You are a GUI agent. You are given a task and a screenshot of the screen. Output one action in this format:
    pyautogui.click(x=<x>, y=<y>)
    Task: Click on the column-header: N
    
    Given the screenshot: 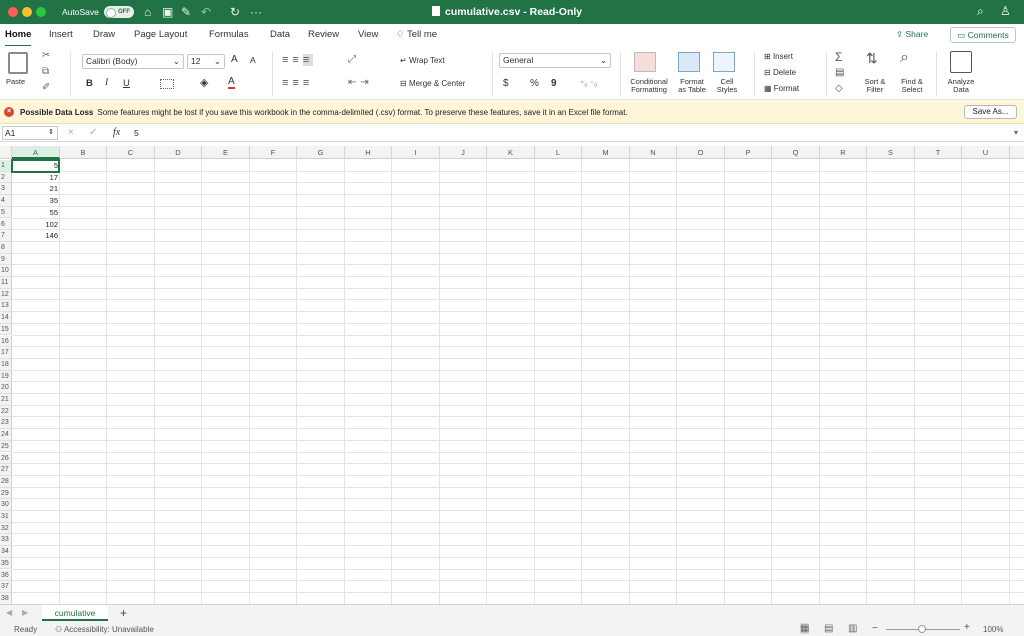 What is the action you would take?
    pyautogui.click(x=653, y=152)
    